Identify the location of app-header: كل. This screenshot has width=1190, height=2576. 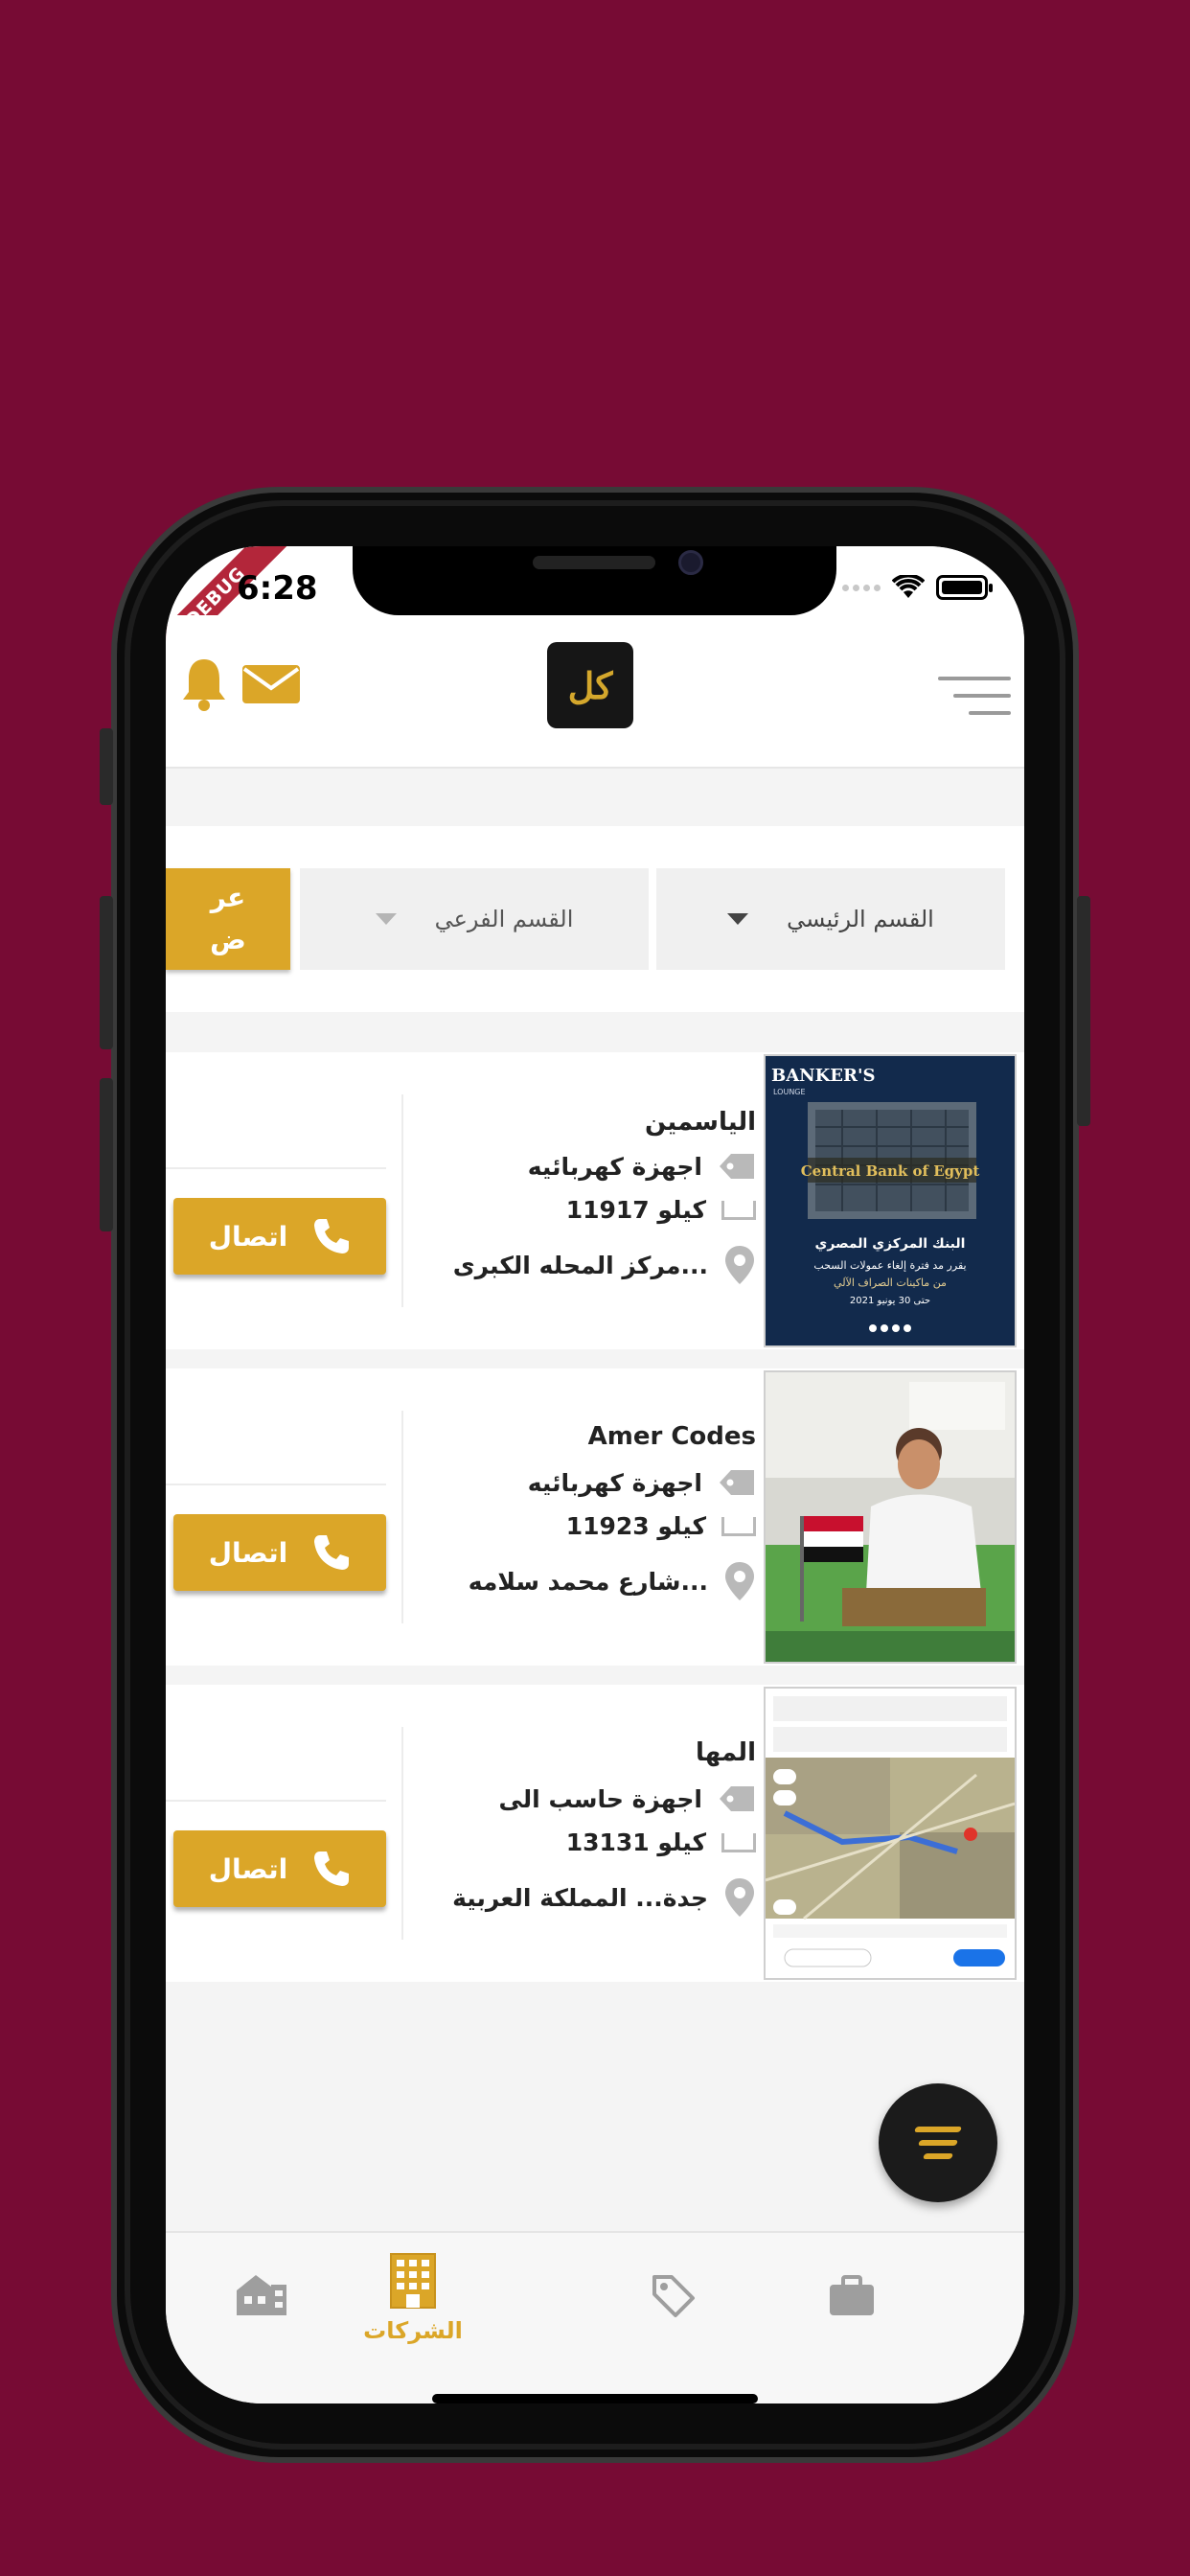
(595, 692).